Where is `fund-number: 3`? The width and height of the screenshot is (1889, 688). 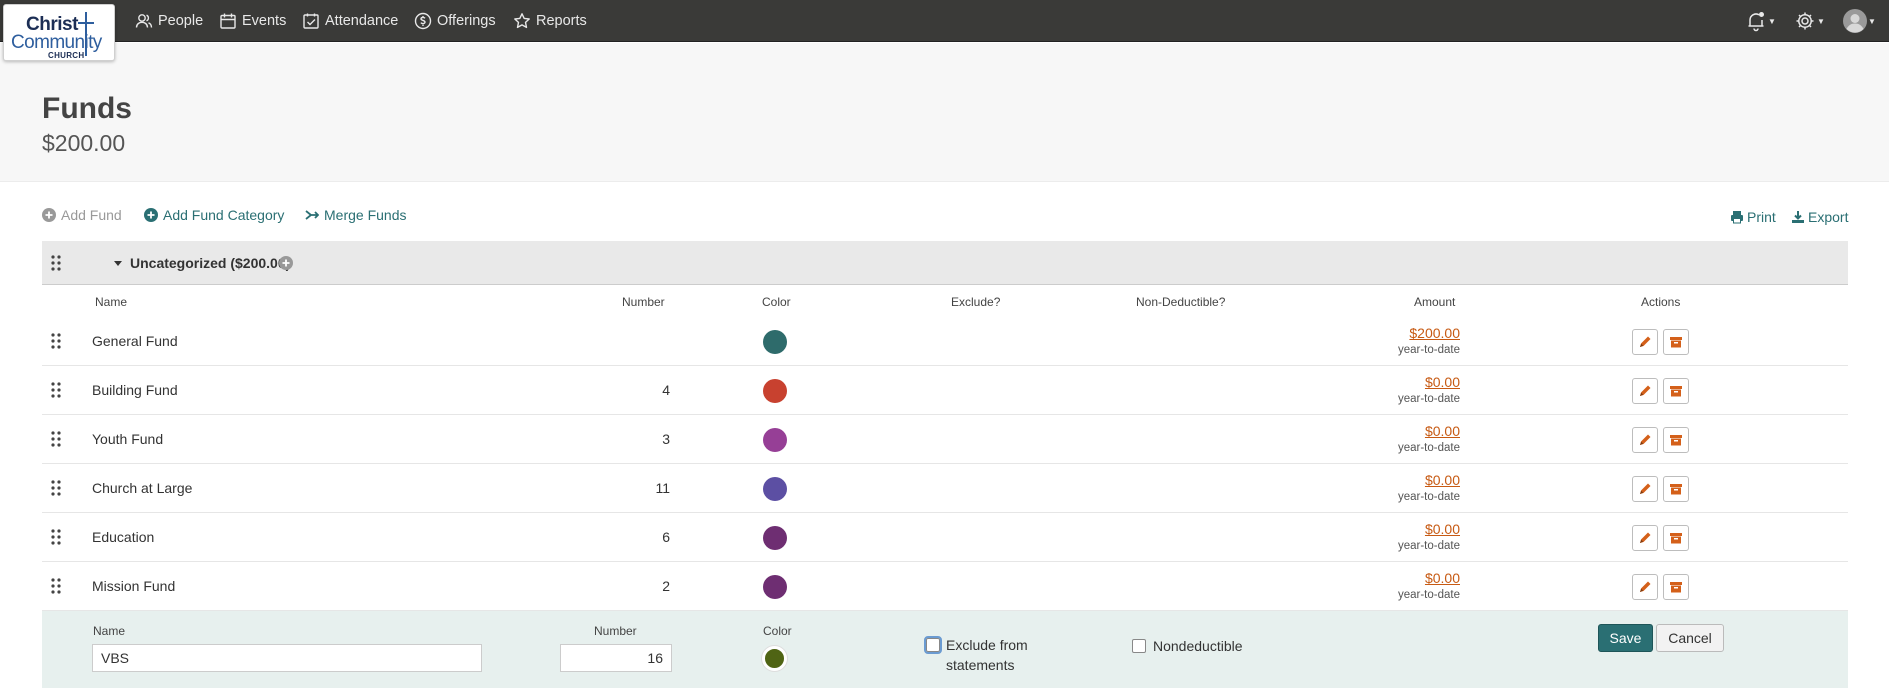
fund-number: 3 is located at coordinates (666, 439).